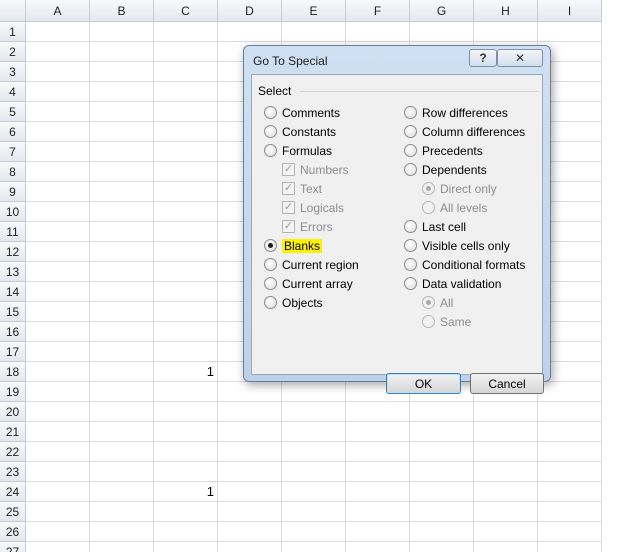 The image size is (629, 552). What do you see at coordinates (122, 312) in the screenshot?
I see `cell-b15` at bounding box center [122, 312].